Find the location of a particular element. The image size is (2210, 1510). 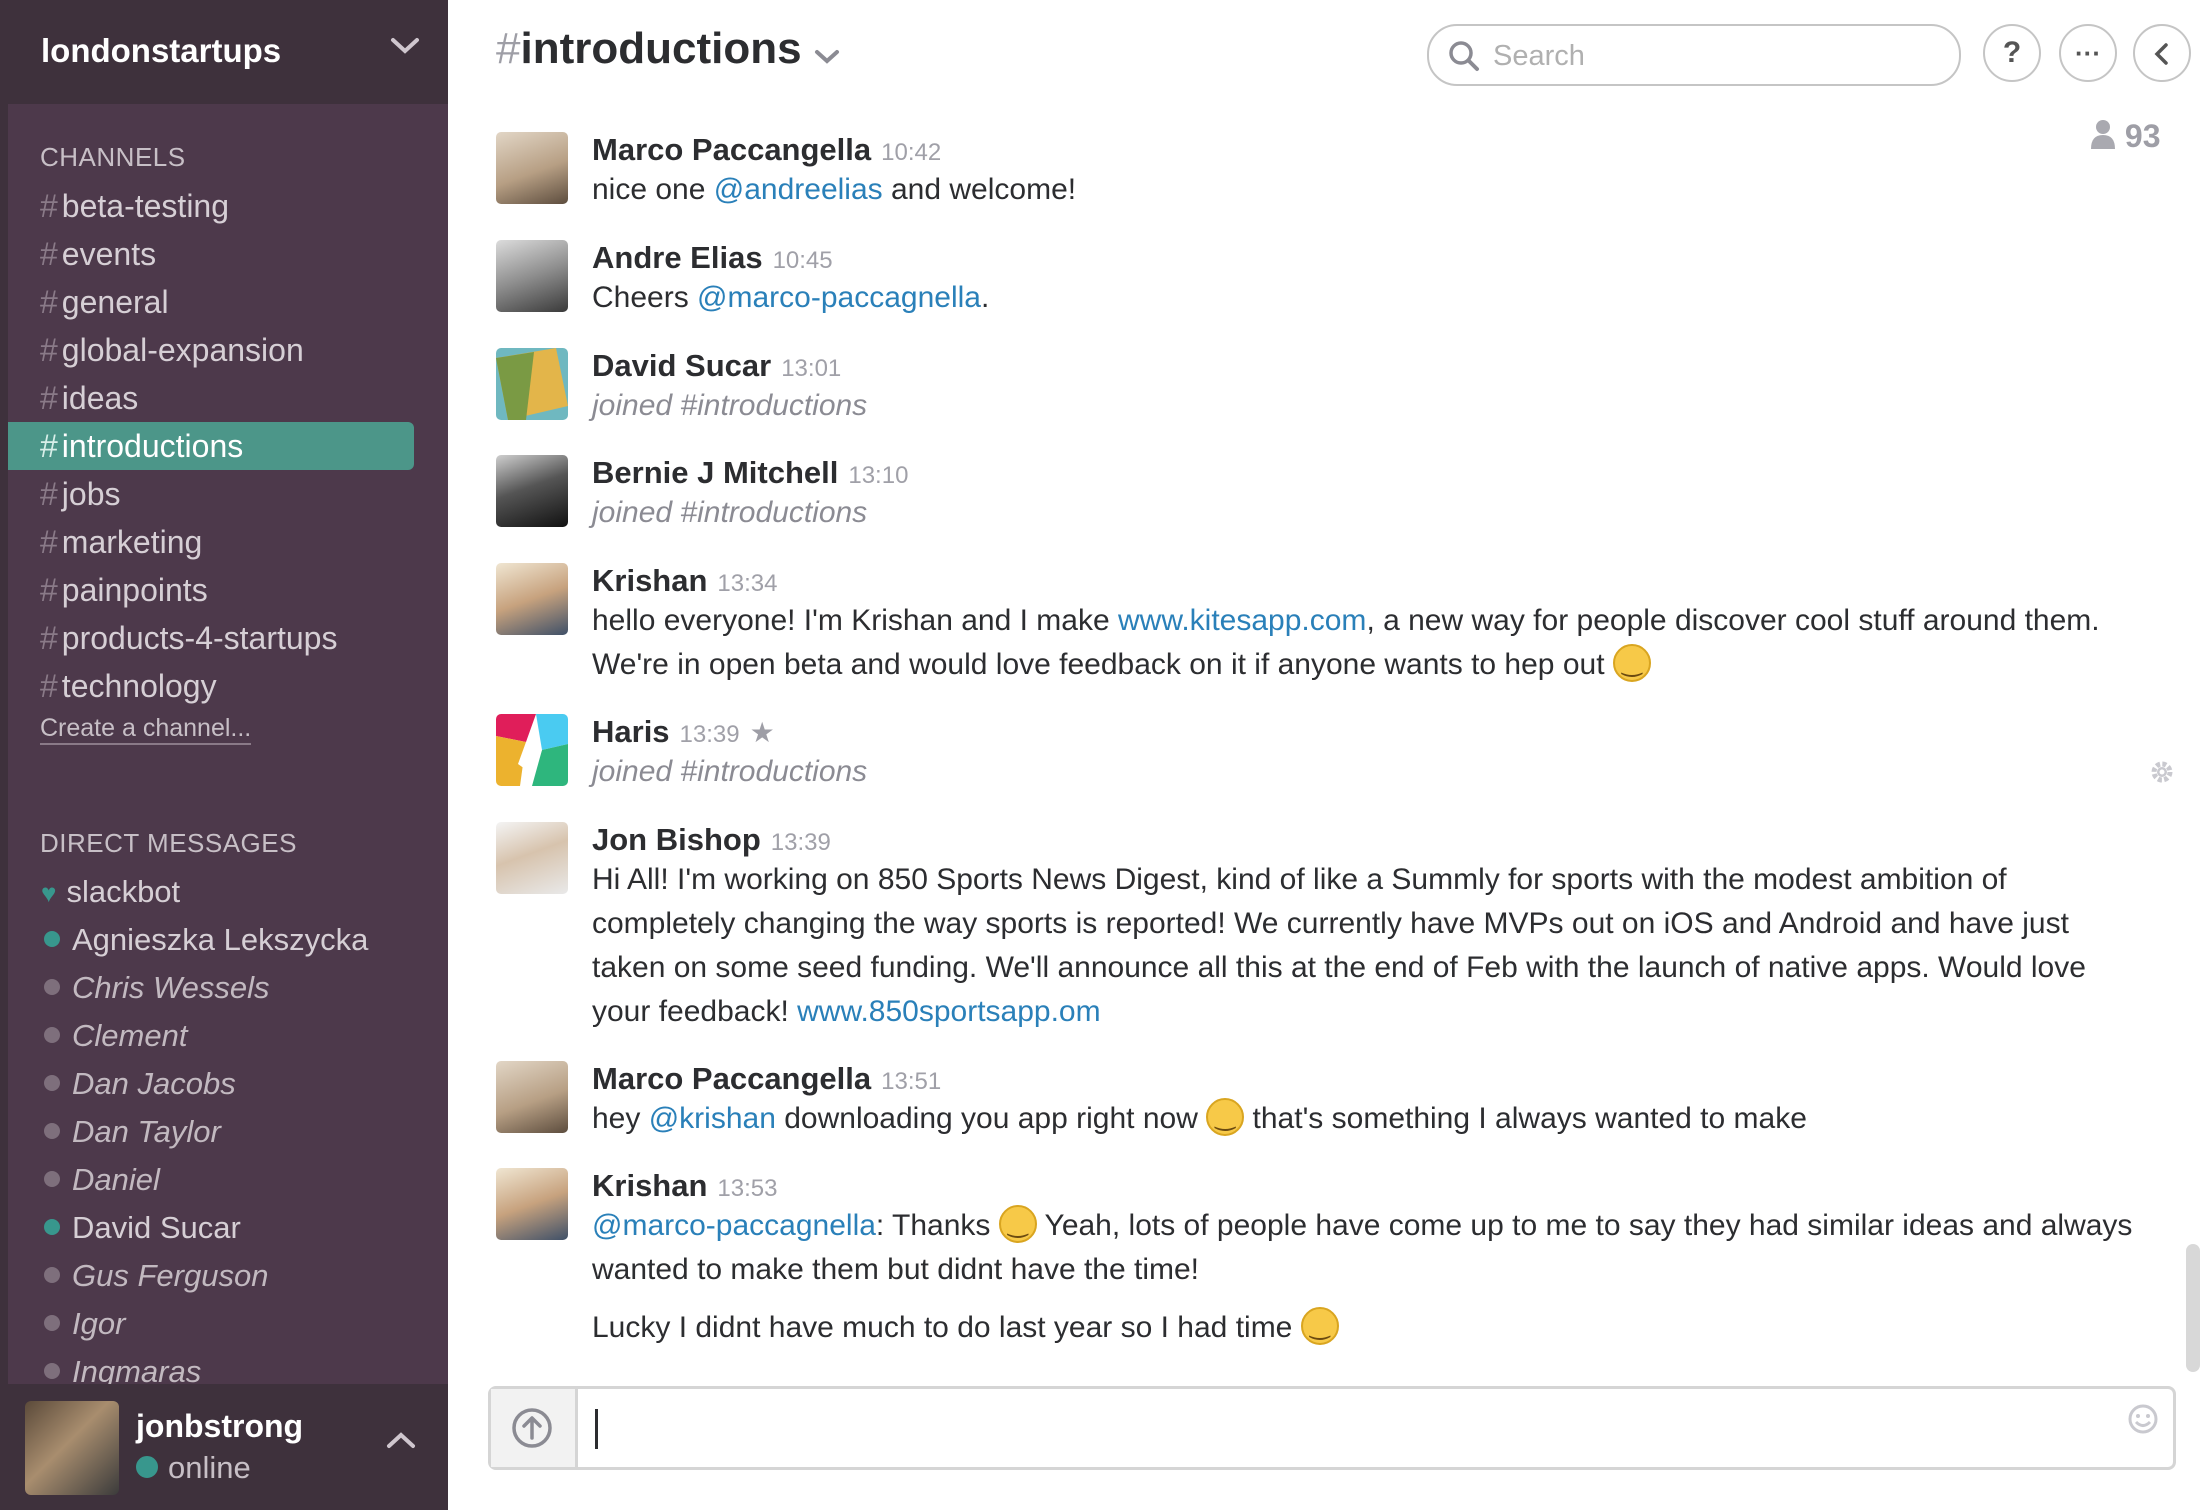

team-name: londonstartups is located at coordinates (161, 51).